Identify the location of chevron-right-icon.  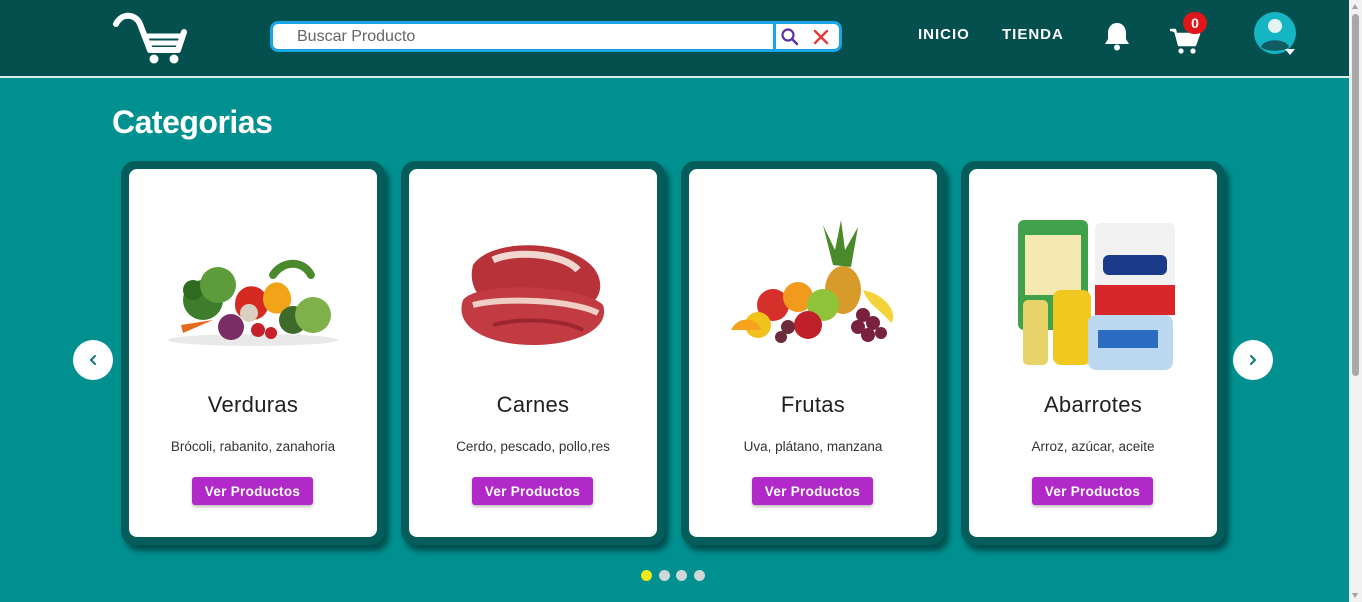
(1253, 360).